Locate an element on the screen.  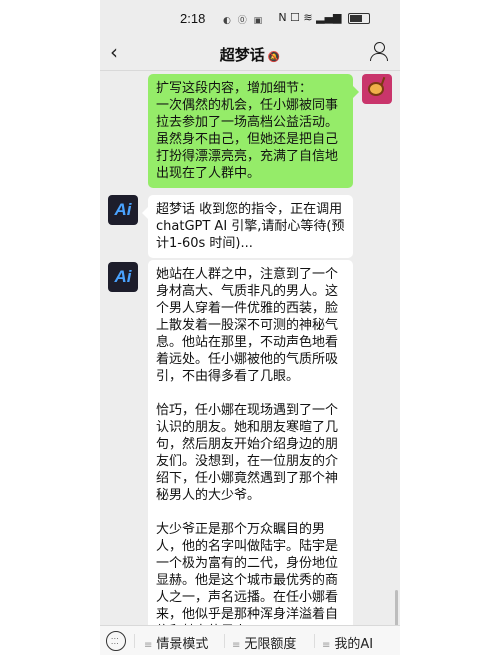
user-avatar is located at coordinates (377, 89).